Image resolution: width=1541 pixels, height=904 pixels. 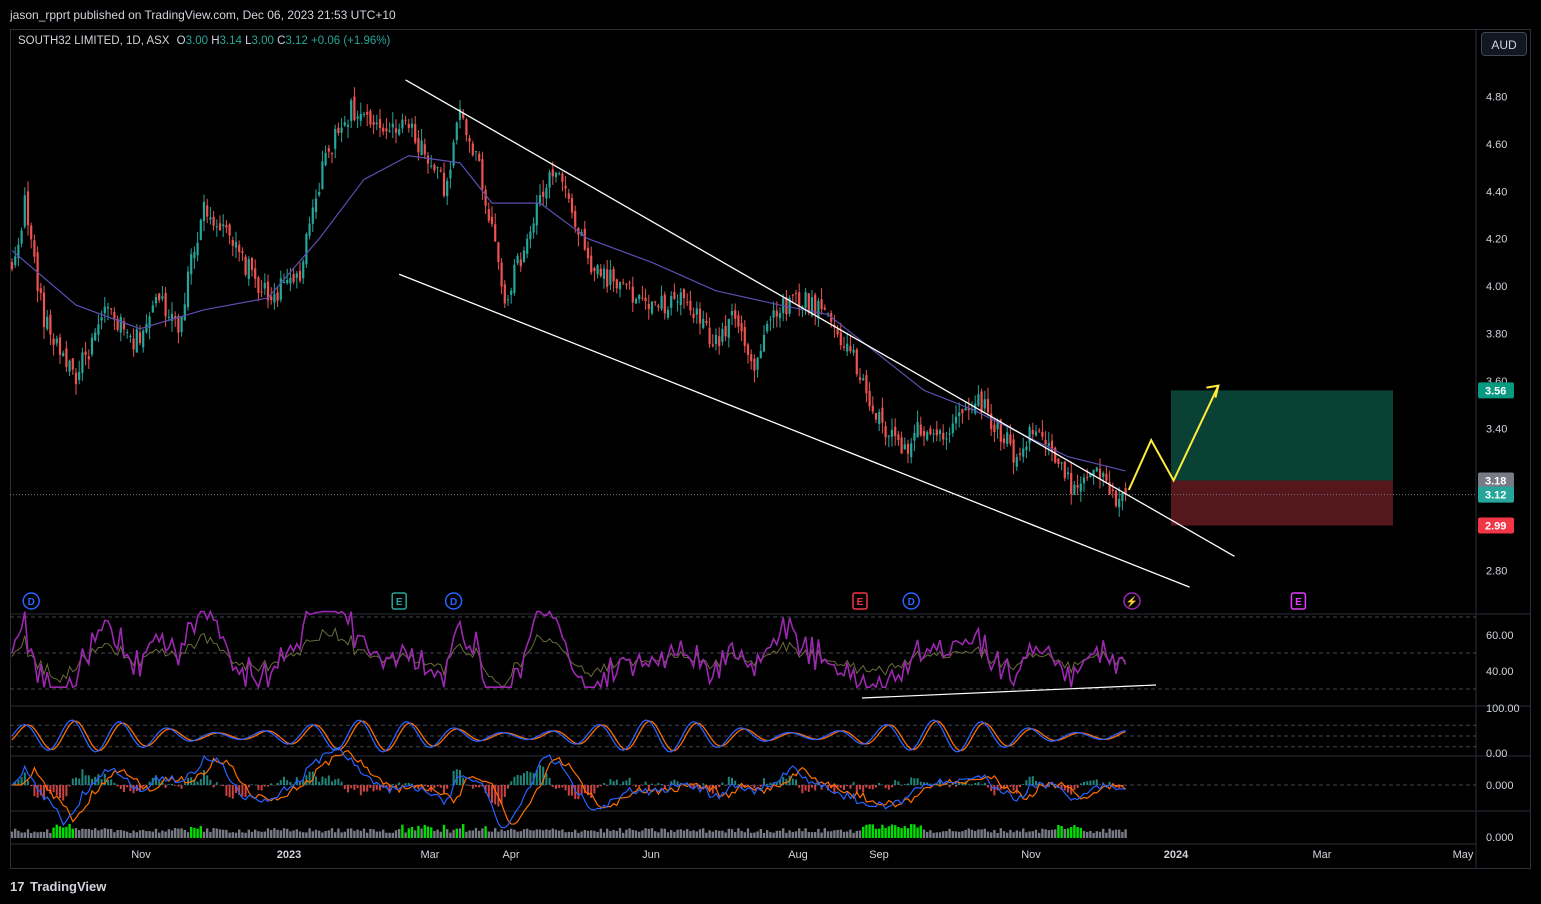 What do you see at coordinates (1495, 496) in the screenshot?
I see `price-tag-label: 3.12` at bounding box center [1495, 496].